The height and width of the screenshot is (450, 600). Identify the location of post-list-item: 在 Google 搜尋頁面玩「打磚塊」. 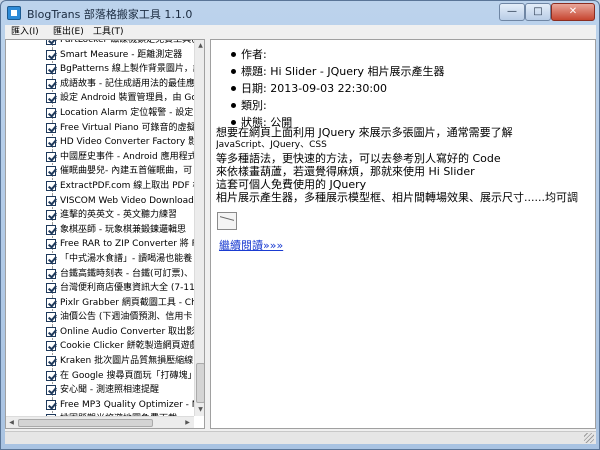
(100, 376).